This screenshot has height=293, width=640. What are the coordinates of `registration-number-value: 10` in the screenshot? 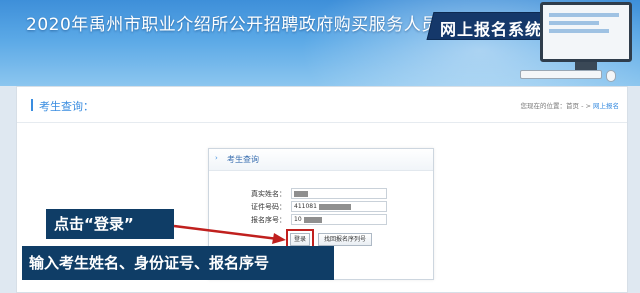 It's located at (298, 219).